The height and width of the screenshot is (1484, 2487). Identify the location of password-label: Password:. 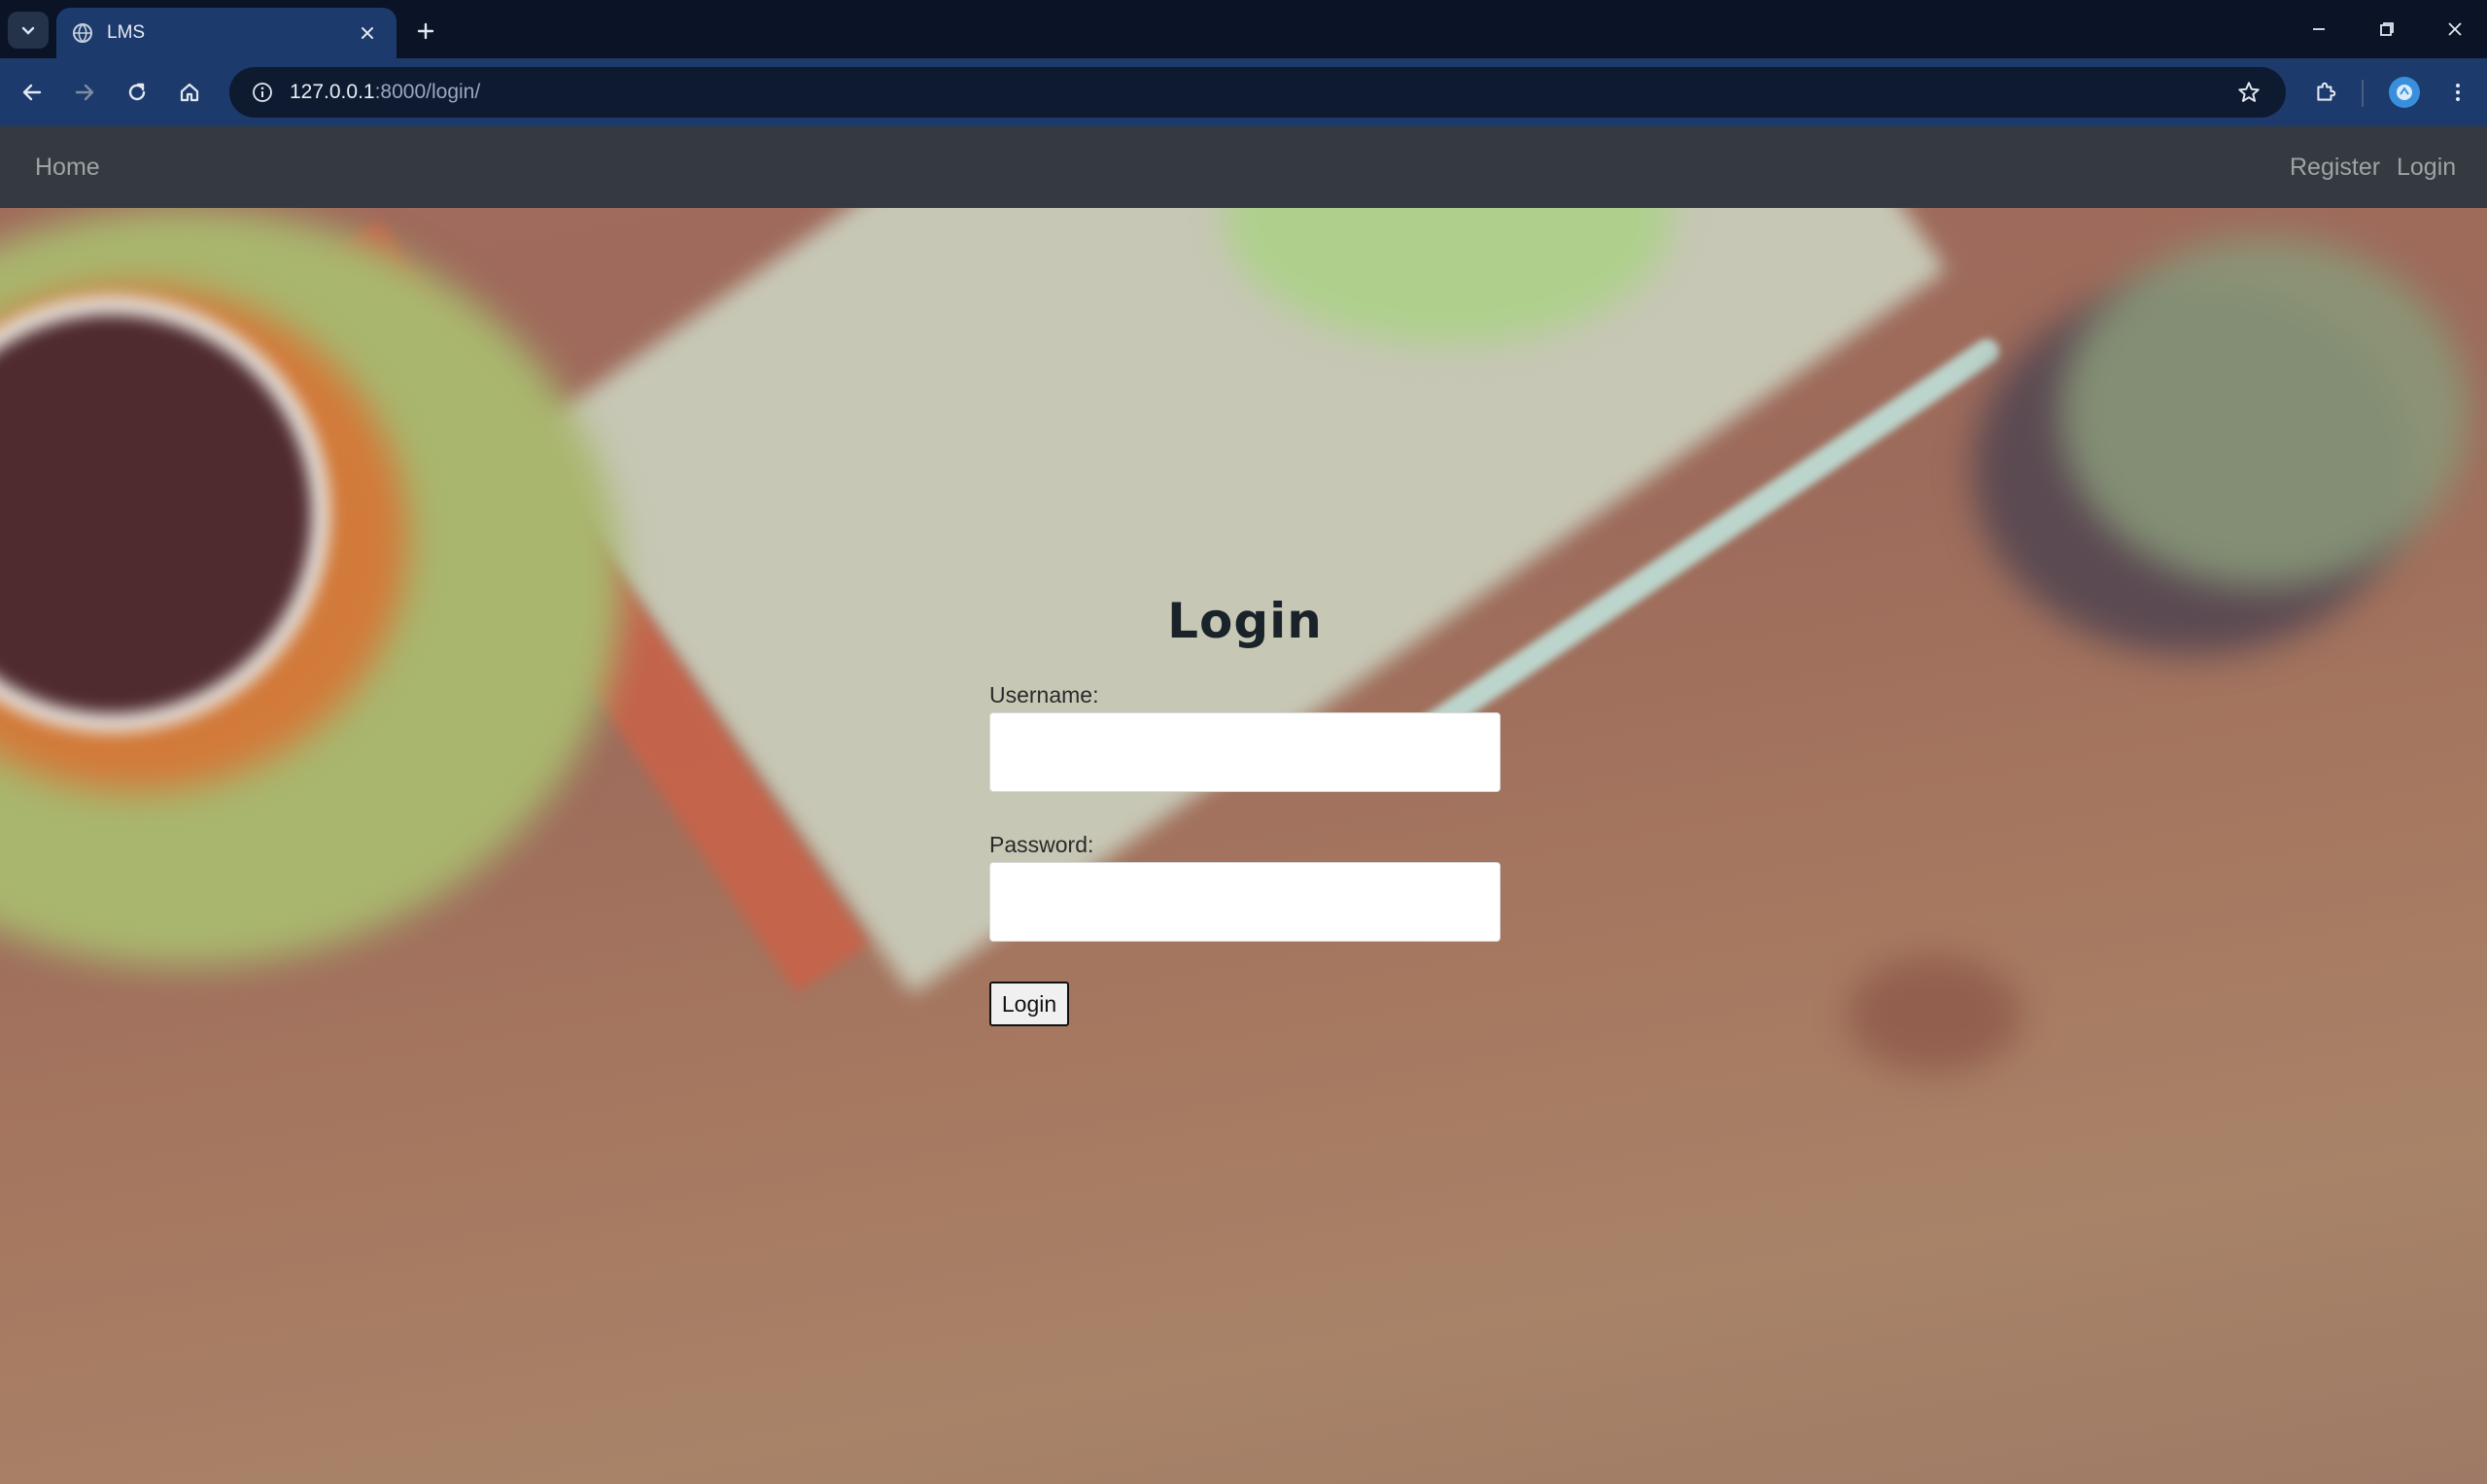
(1041, 844).